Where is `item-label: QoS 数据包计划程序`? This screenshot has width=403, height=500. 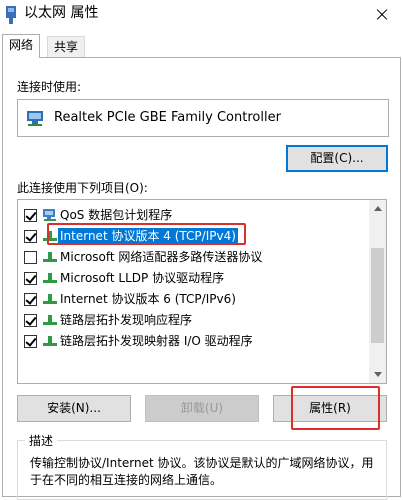 item-label: QoS 数据包计划程序 is located at coordinates (116, 215).